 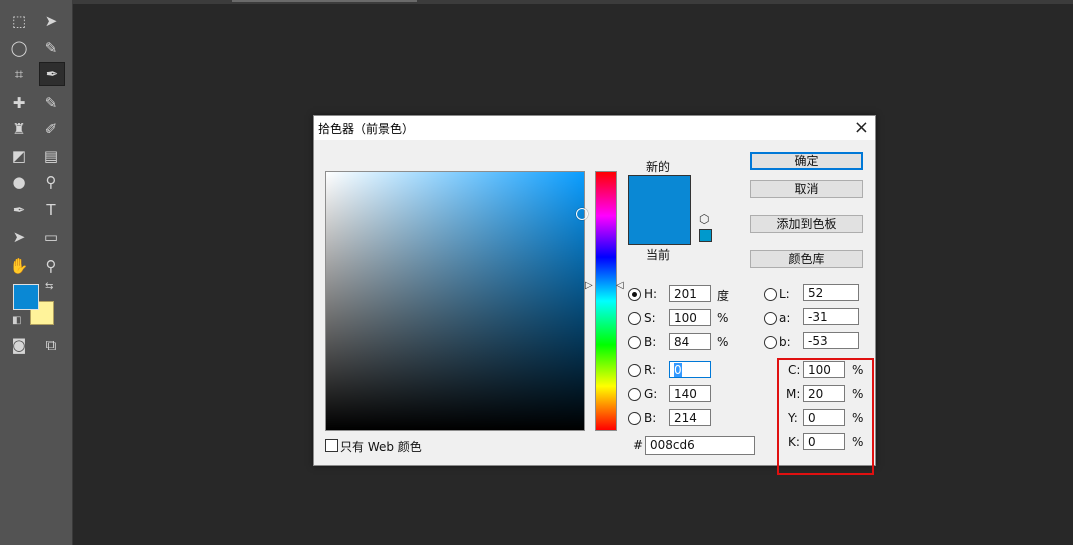 I want to click on rectangle-shape-icon: ▭, so click(x=51, y=237).